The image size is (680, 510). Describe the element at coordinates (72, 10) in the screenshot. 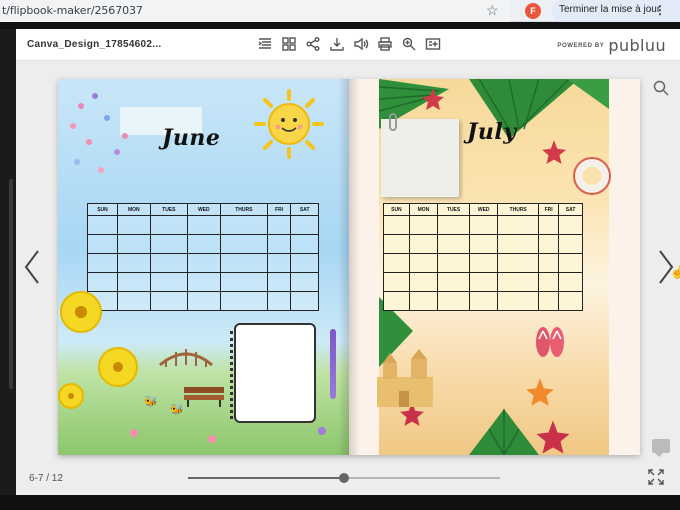

I see `url-text: t/flipbook-maker/2567037` at that location.